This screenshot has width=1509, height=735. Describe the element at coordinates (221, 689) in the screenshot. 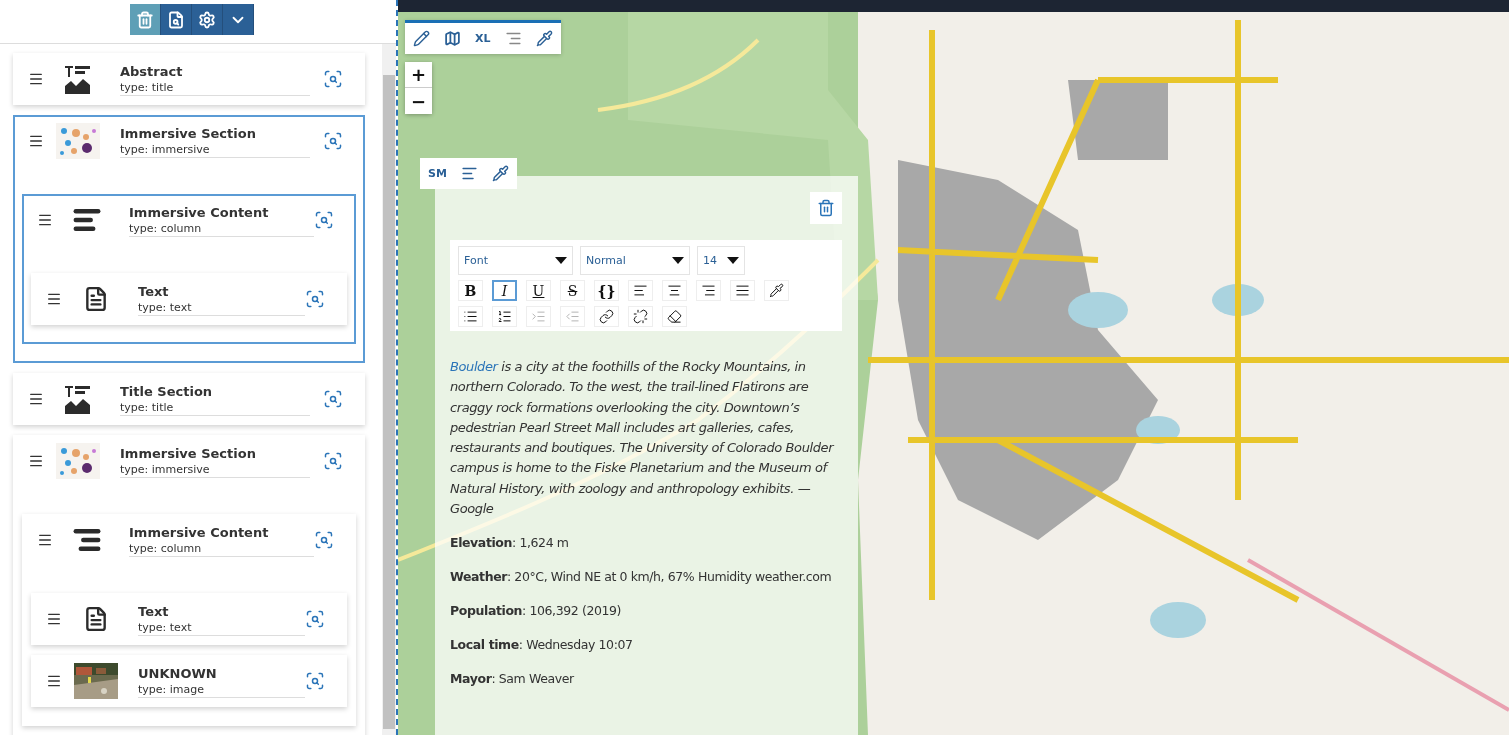

I see `section-type: type: image` at that location.